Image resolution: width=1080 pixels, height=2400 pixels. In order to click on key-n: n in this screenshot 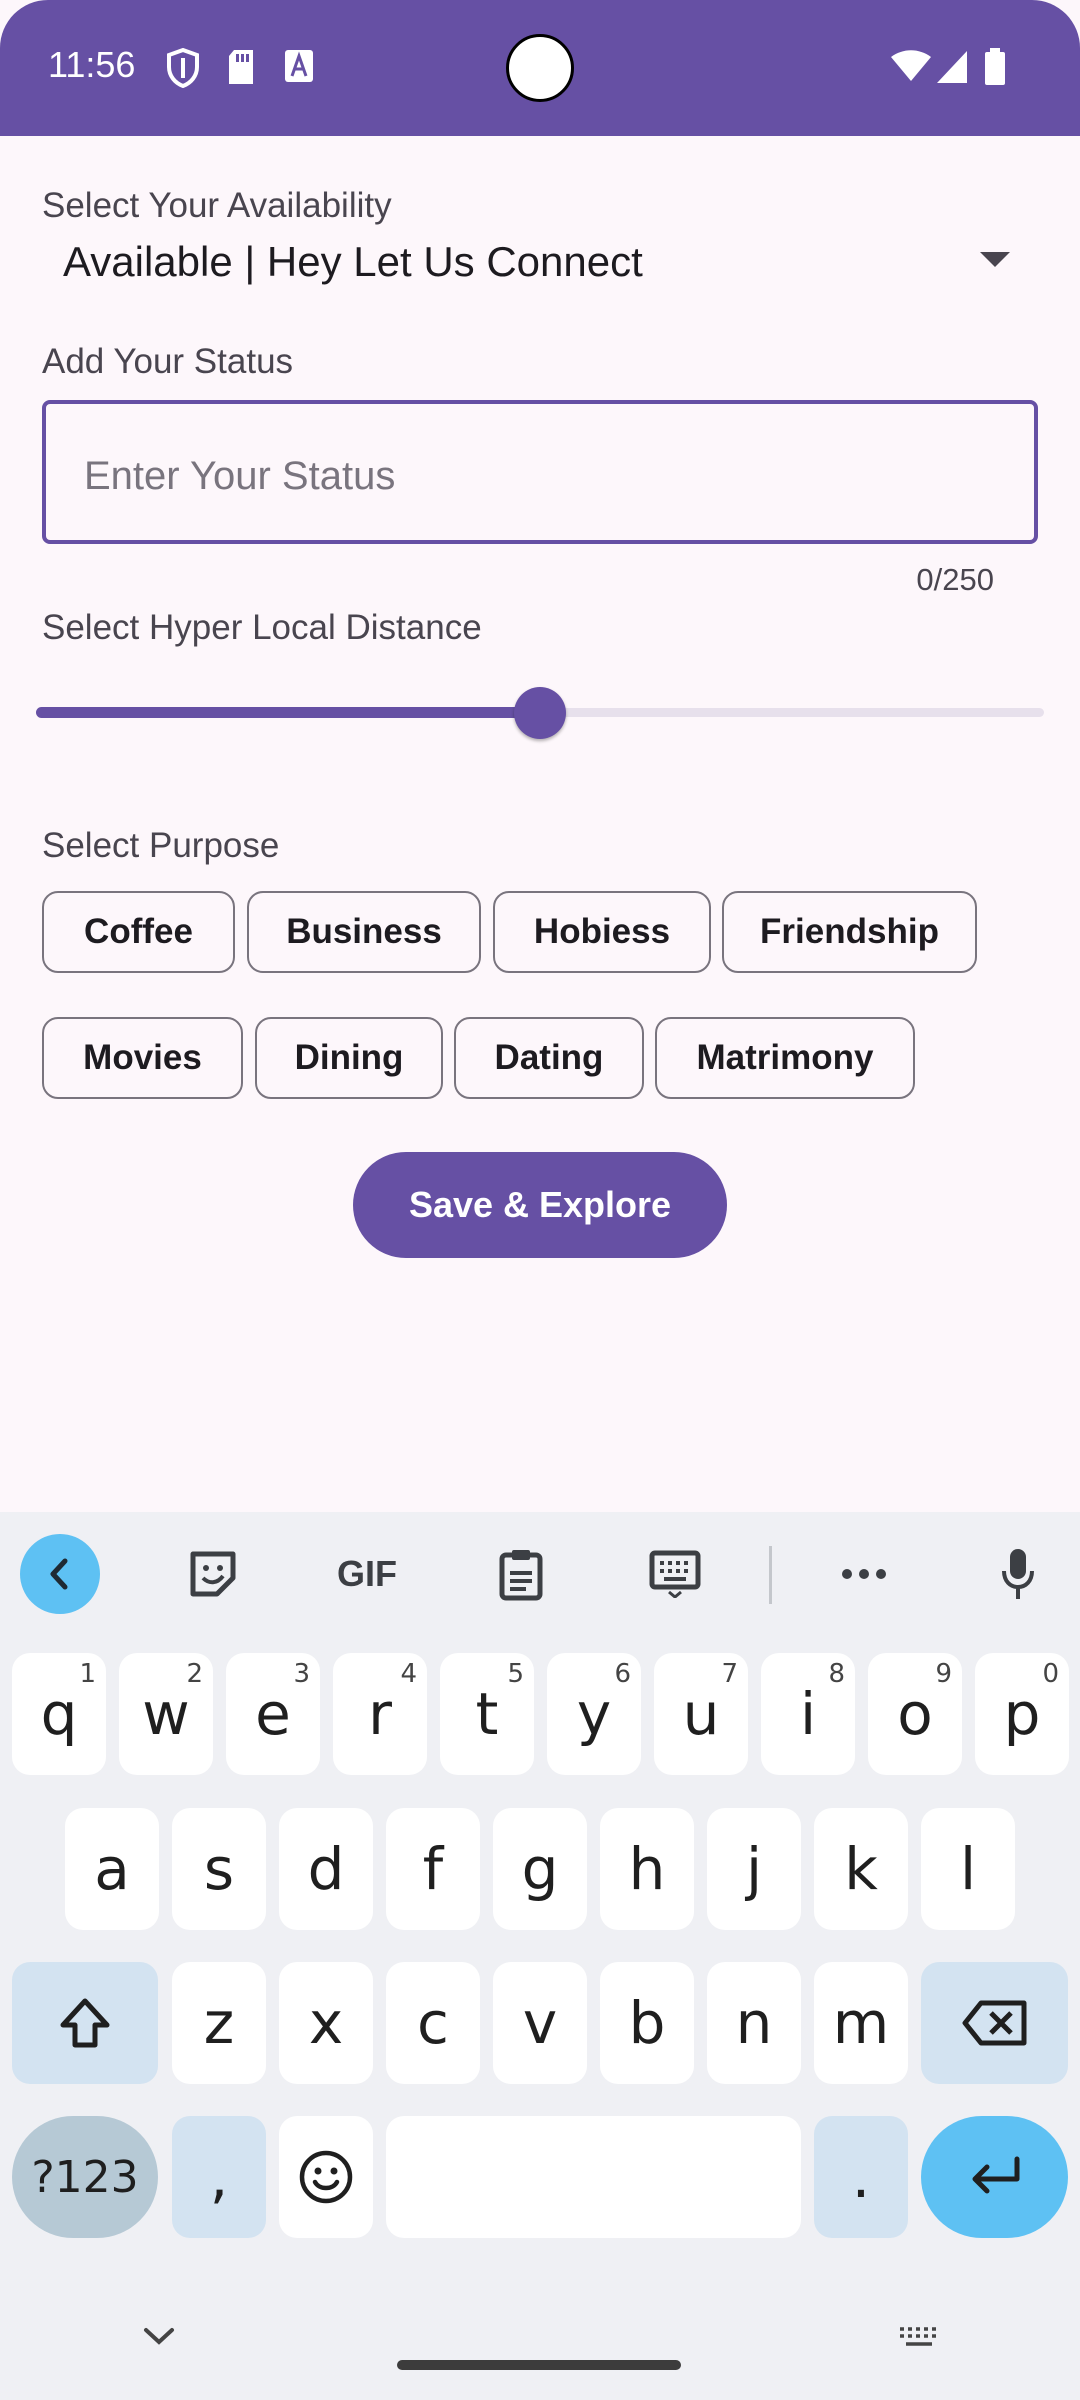, I will do `click(754, 2023)`.